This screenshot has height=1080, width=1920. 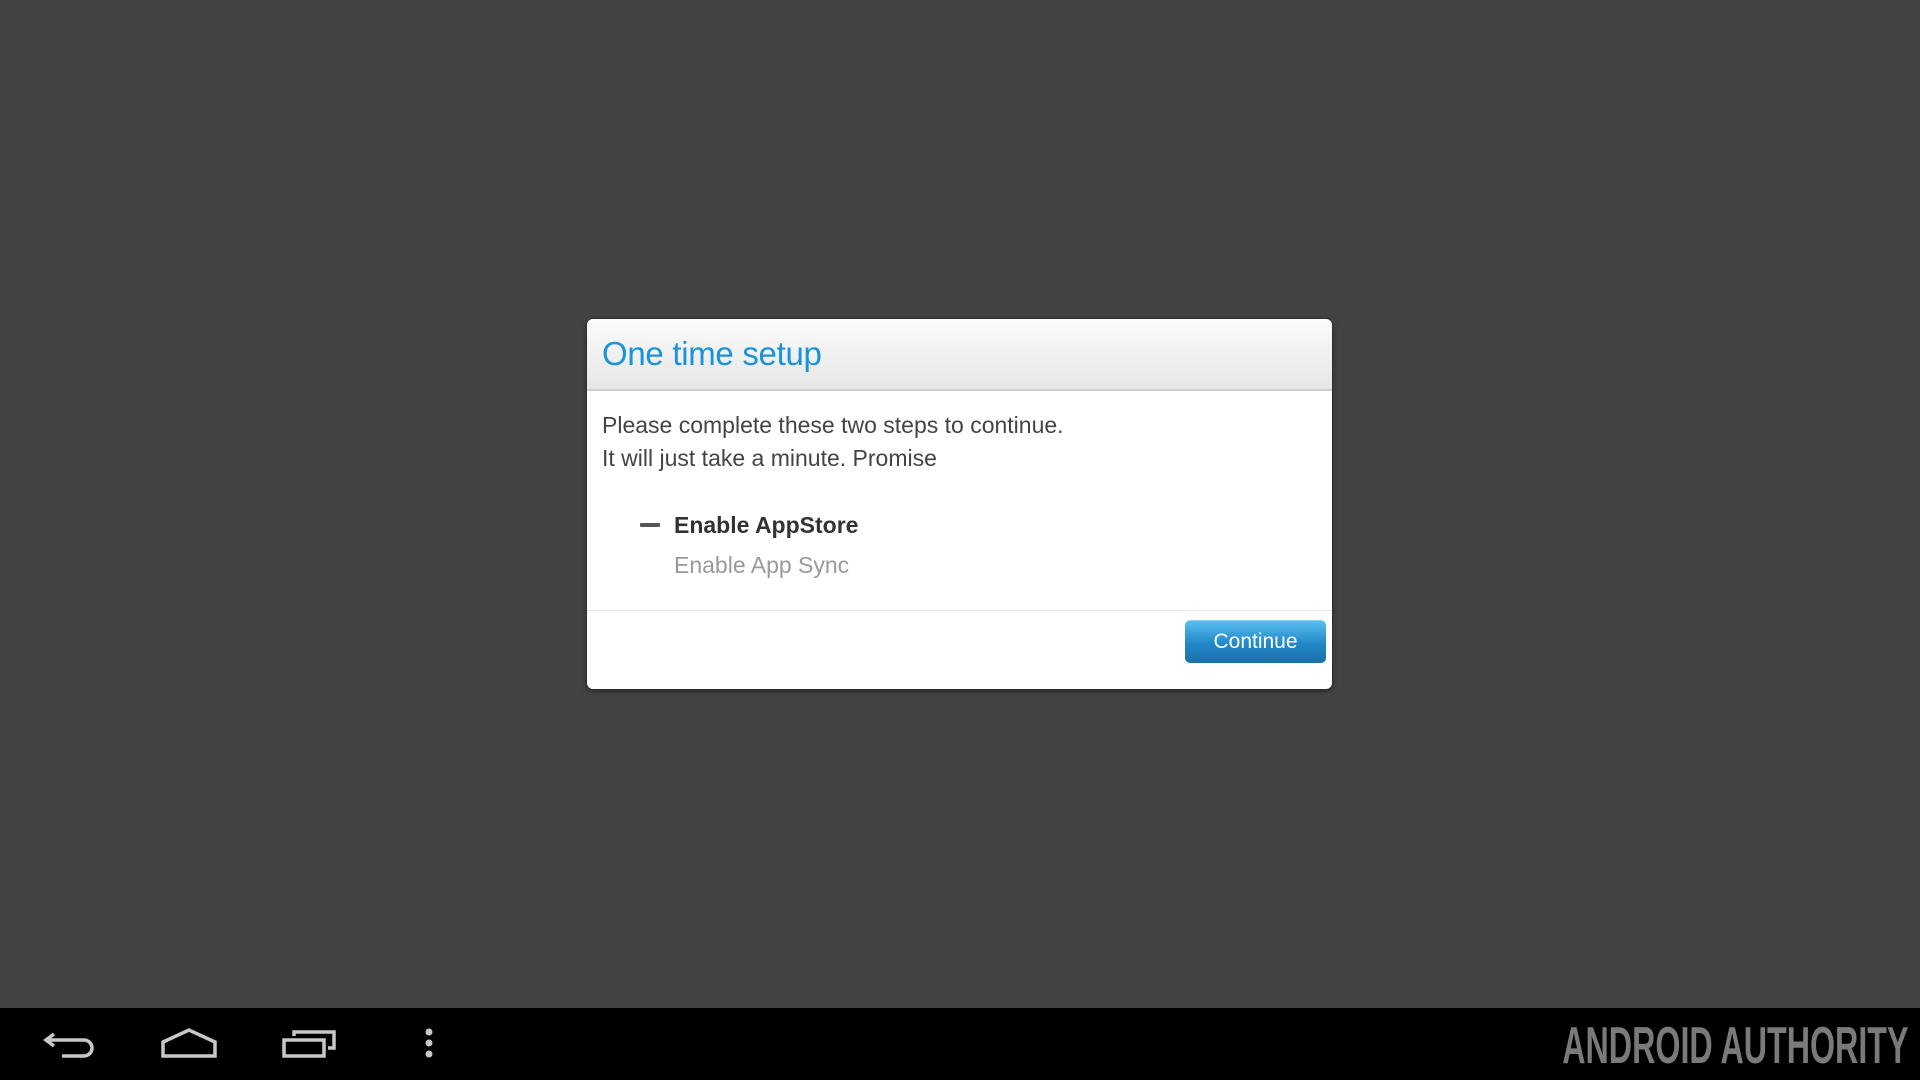 I want to click on step-label: Enable AppStore, so click(x=766, y=524).